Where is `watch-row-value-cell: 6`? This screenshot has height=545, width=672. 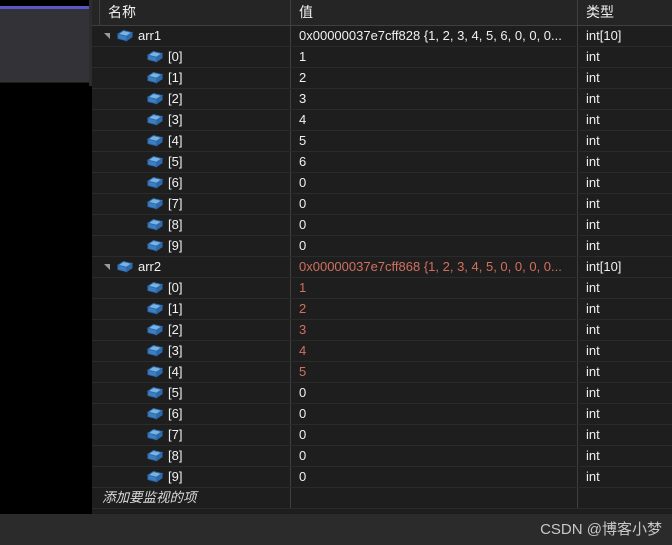
watch-row-value-cell: 6 is located at coordinates (434, 162).